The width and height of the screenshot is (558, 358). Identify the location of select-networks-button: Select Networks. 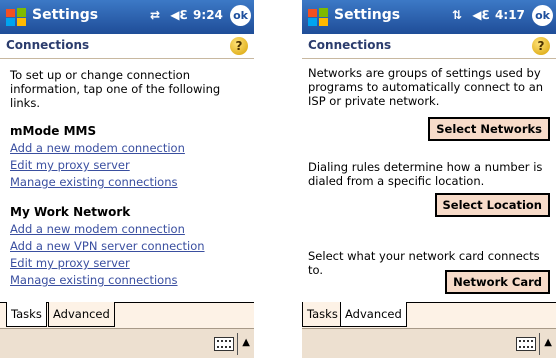
(489, 129).